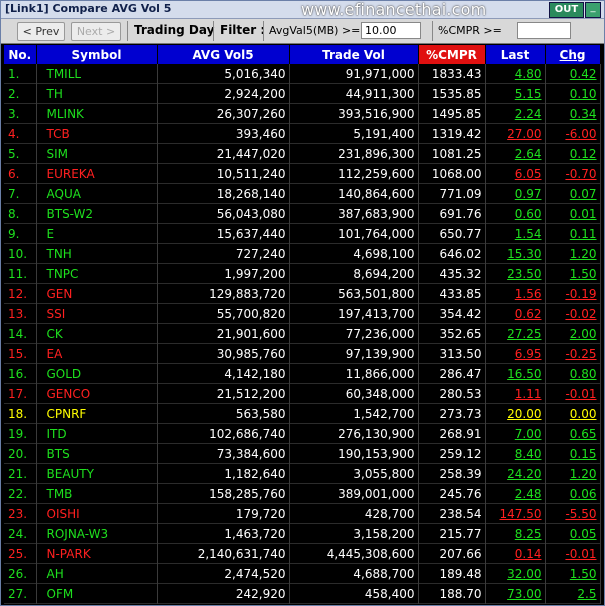 The image size is (605, 606). I want to click on minimize-button: _, so click(593, 10).